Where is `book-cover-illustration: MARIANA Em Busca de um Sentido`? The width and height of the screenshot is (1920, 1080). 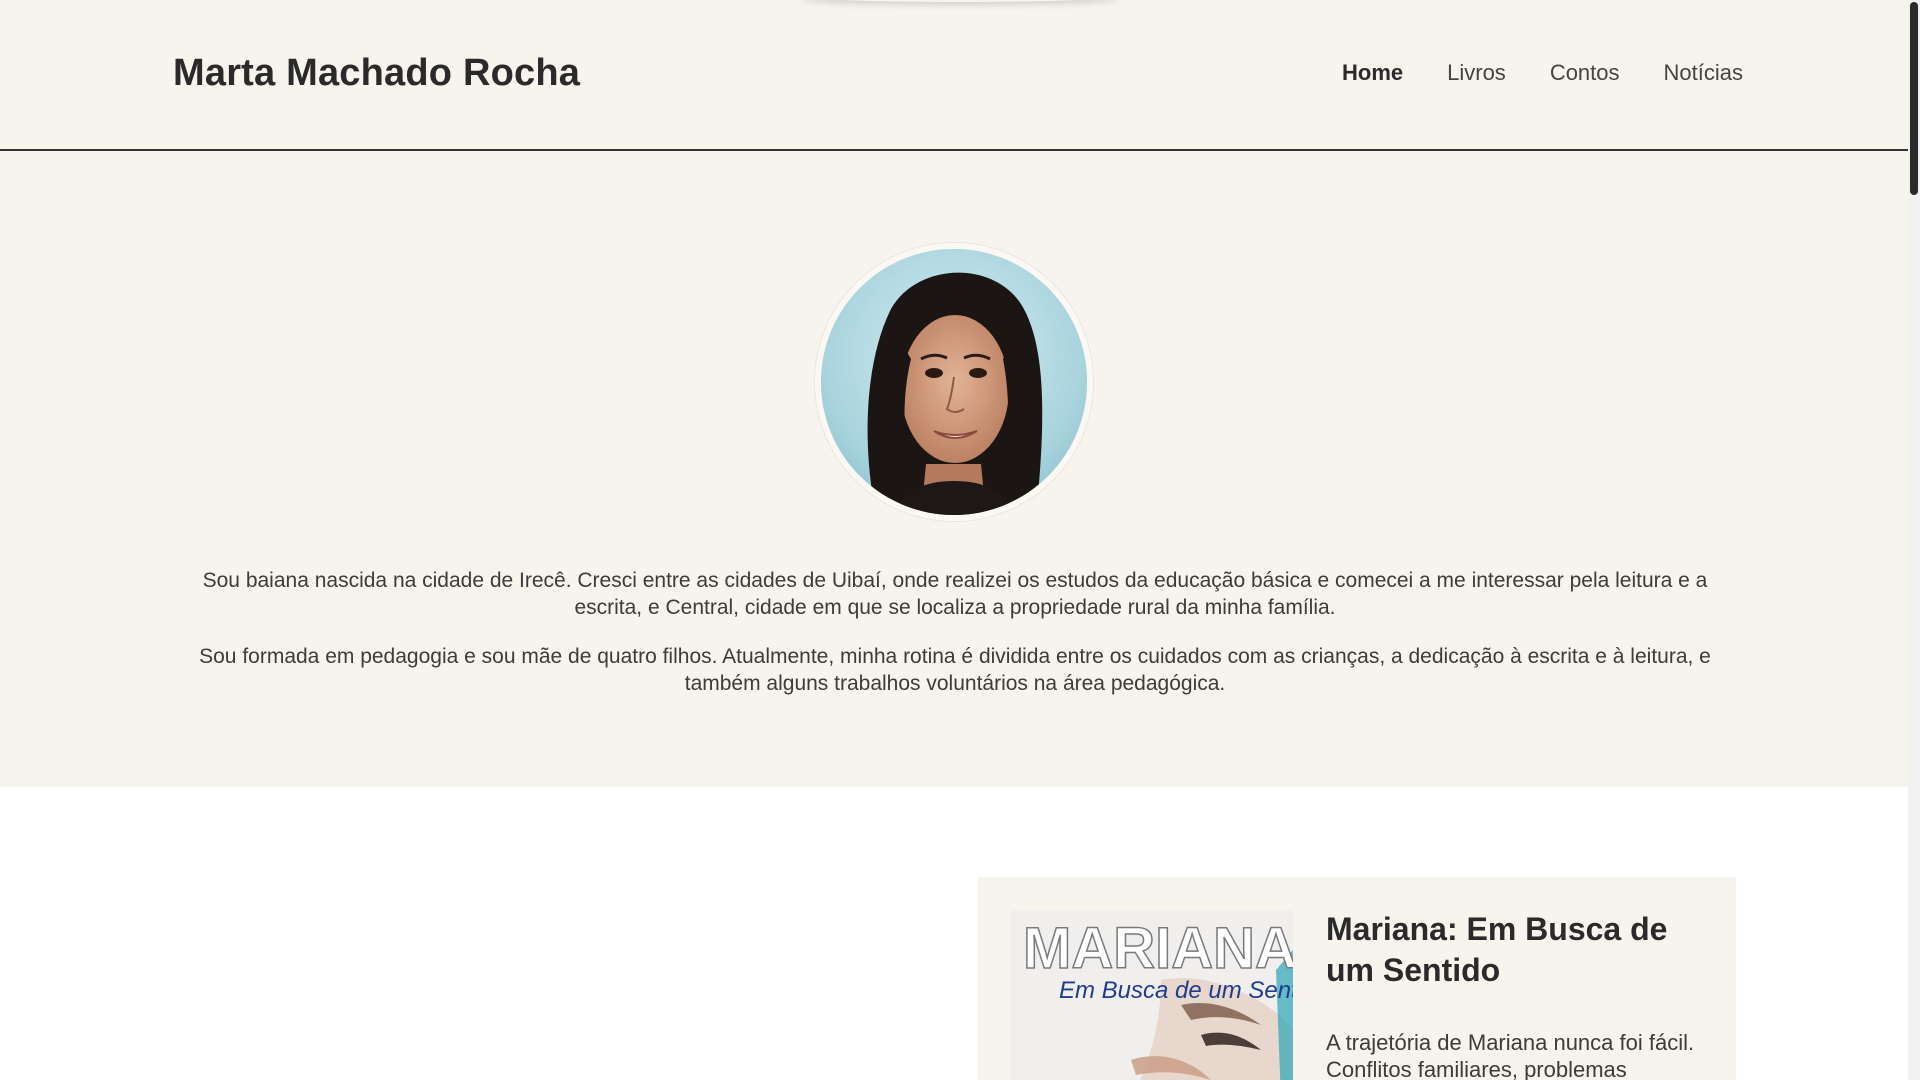
book-cover-illustration: MARIANA Em Busca de um Sentido is located at coordinates (1152, 995).